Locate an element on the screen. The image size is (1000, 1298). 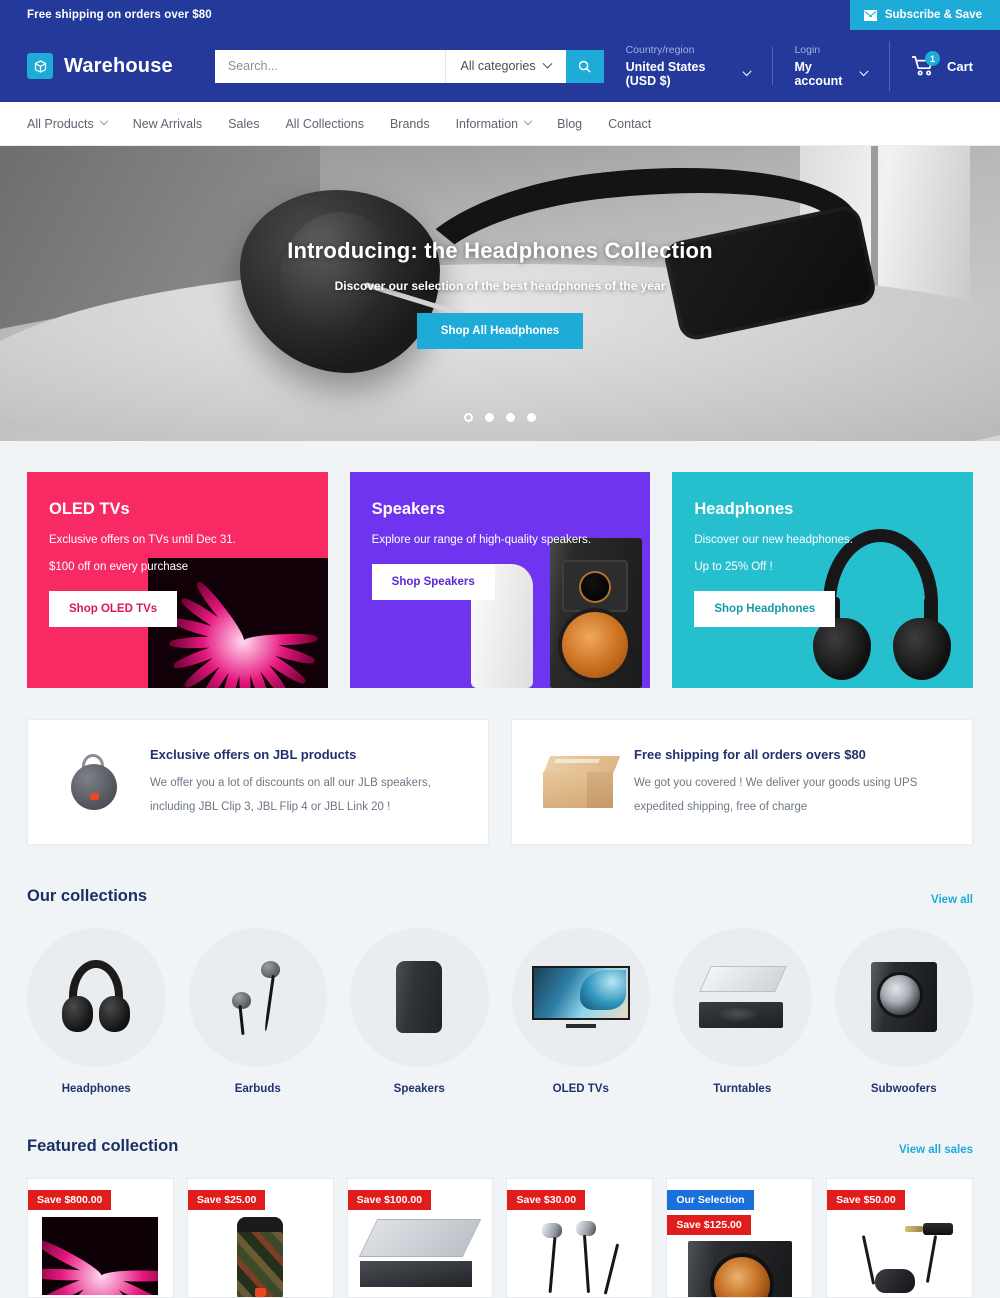
nav-item-new-arrivals: New Arrivals is located at coordinates (167, 124).